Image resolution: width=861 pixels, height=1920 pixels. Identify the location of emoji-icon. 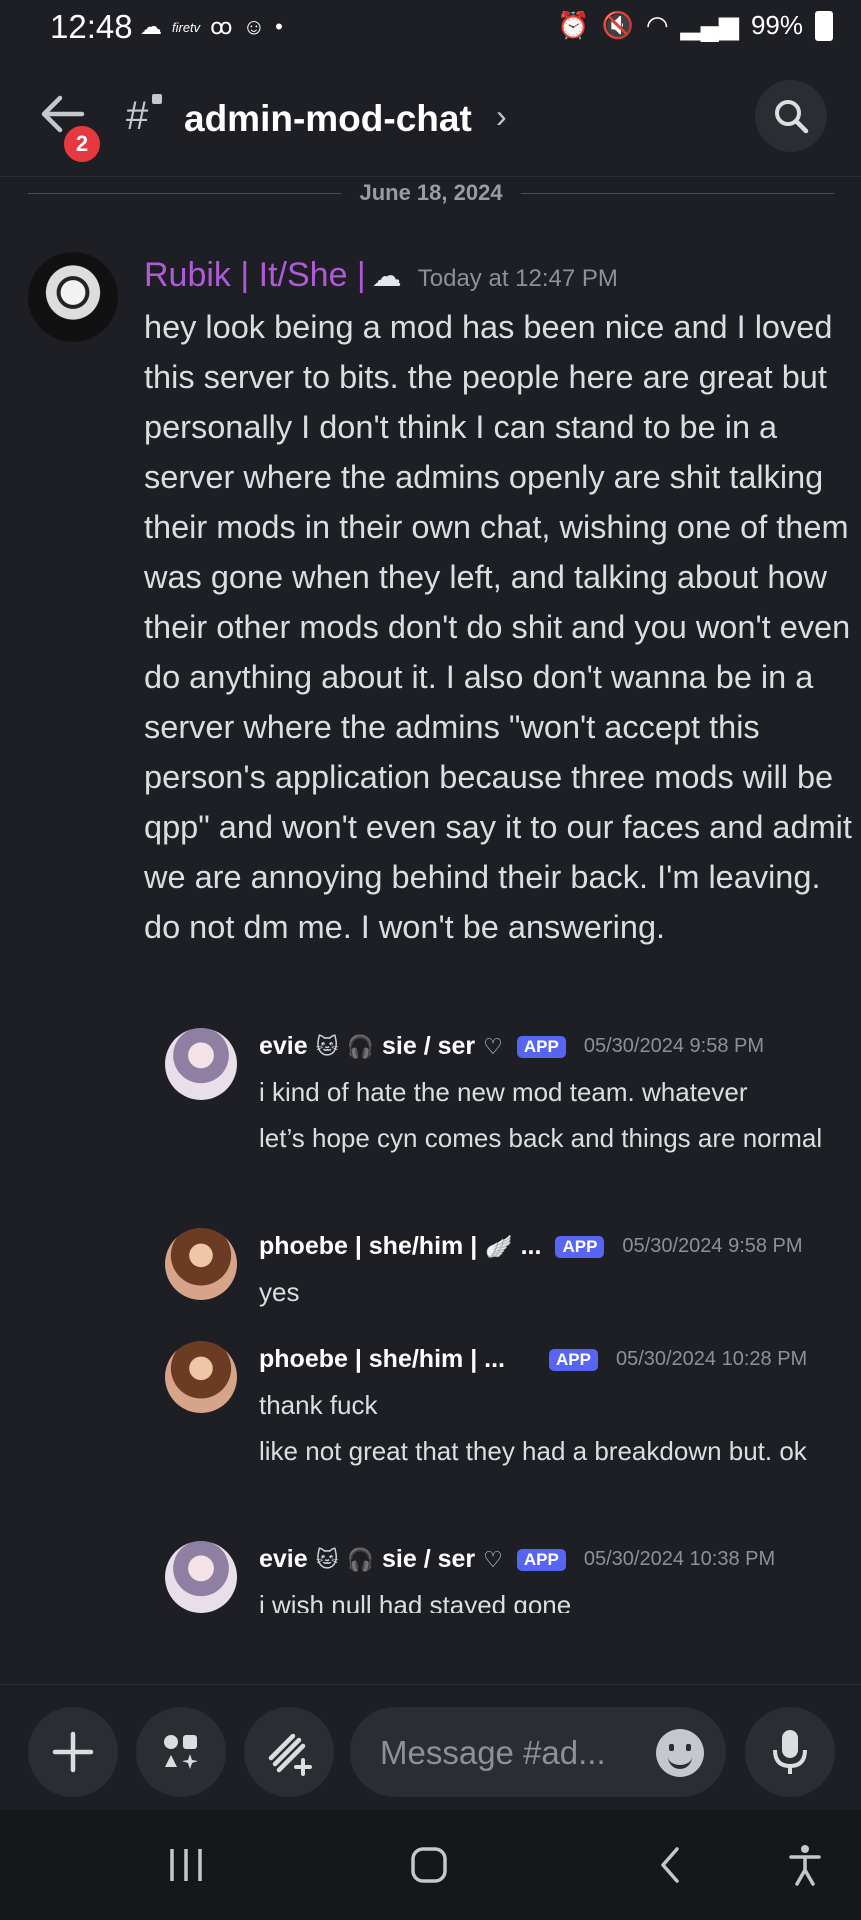
(680, 1753).